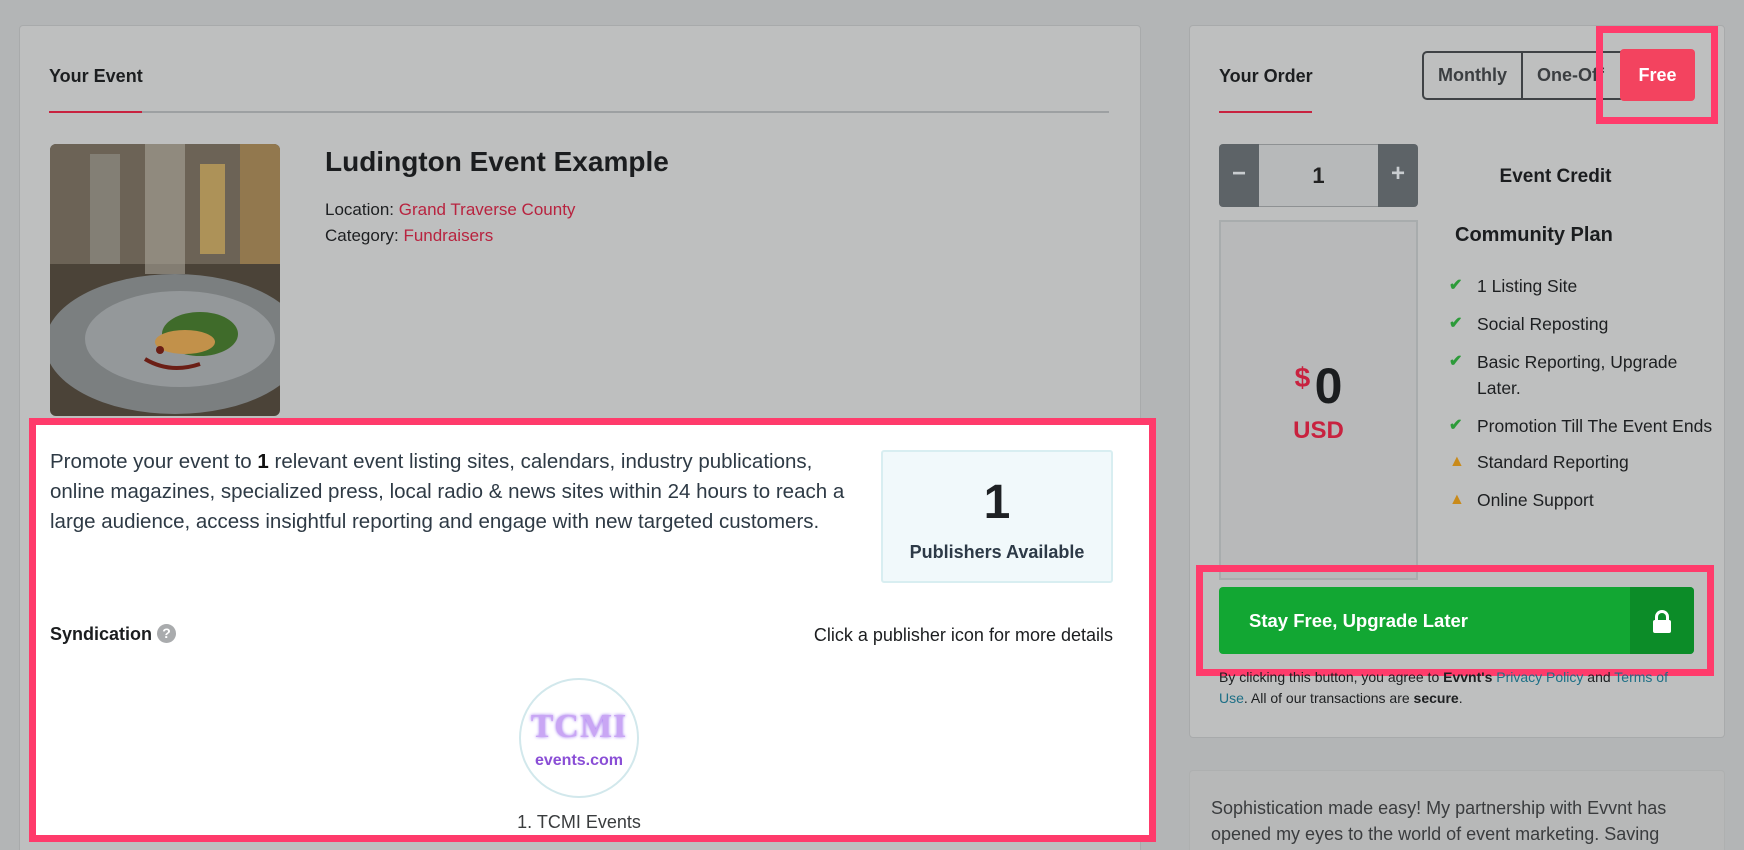  What do you see at coordinates (359, 209) in the screenshot?
I see `location-label: Location:` at bounding box center [359, 209].